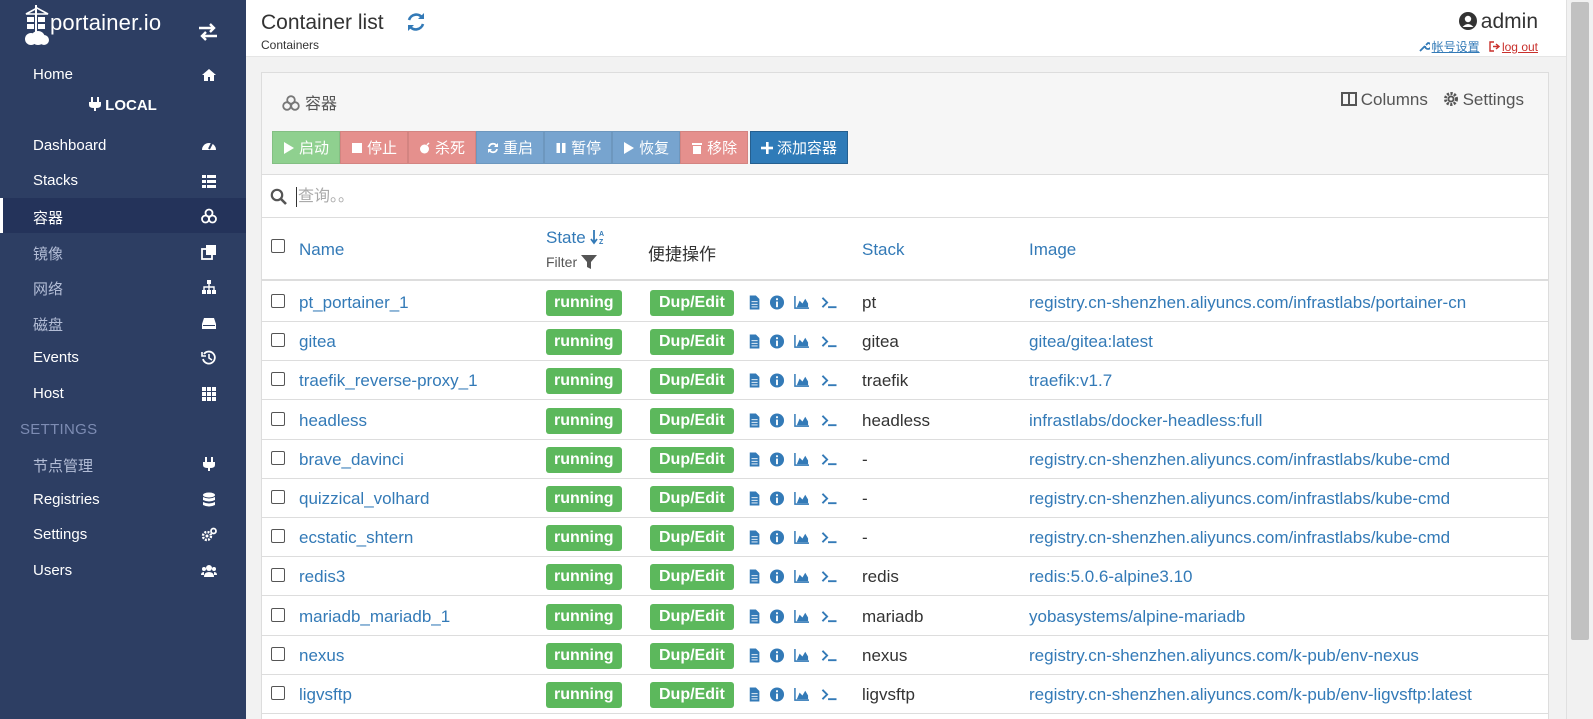  I want to click on restart-button: 重启, so click(510, 147).